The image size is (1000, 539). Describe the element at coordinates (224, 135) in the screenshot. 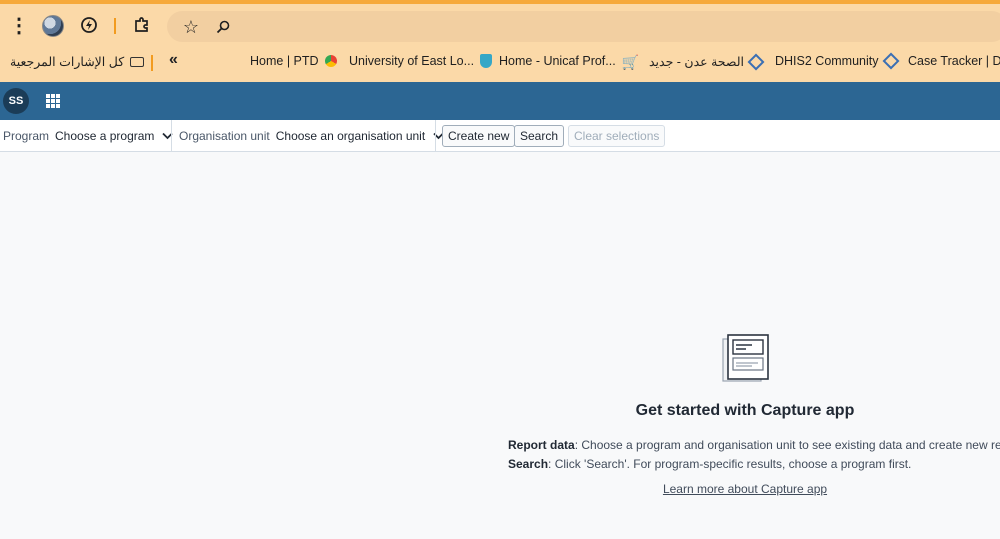

I see `org-unit-label: Organisation unit` at that location.